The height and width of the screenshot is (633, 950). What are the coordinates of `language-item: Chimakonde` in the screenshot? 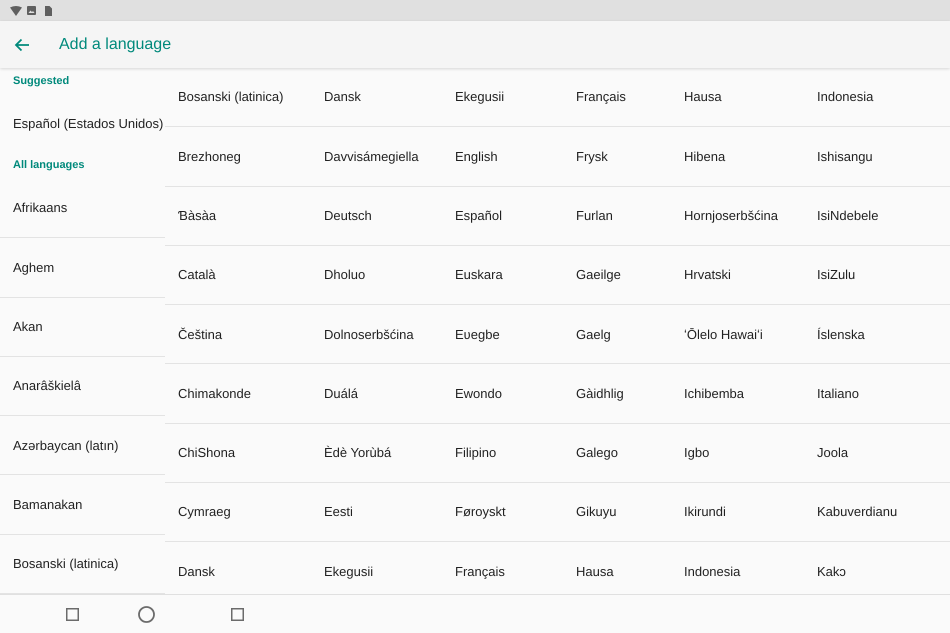 It's located at (237, 394).